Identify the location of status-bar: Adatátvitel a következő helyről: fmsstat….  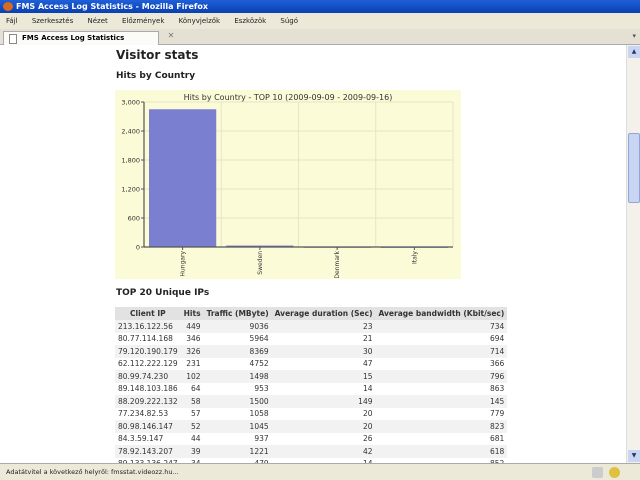
(320, 471).